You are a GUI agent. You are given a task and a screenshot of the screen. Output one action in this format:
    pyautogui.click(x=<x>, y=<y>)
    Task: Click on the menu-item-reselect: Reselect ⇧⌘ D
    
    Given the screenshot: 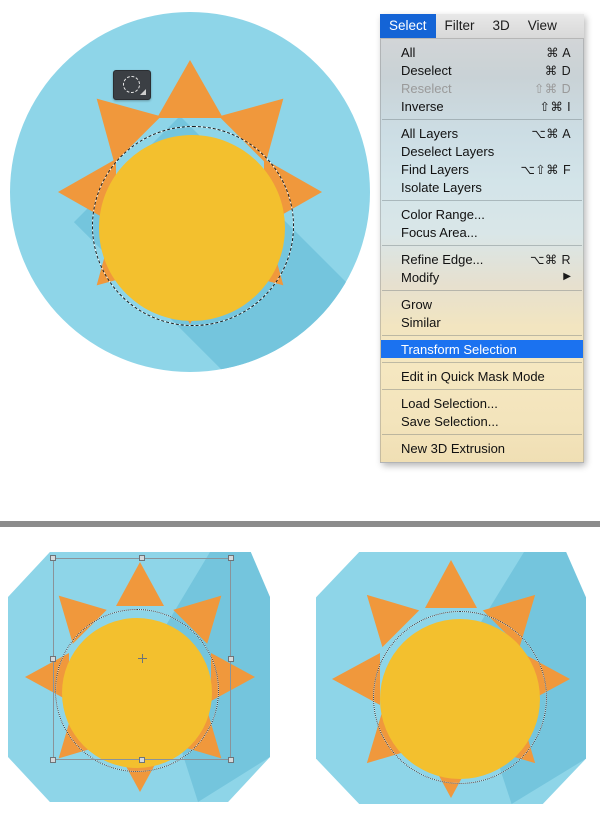 What is the action you would take?
    pyautogui.click(x=482, y=88)
    